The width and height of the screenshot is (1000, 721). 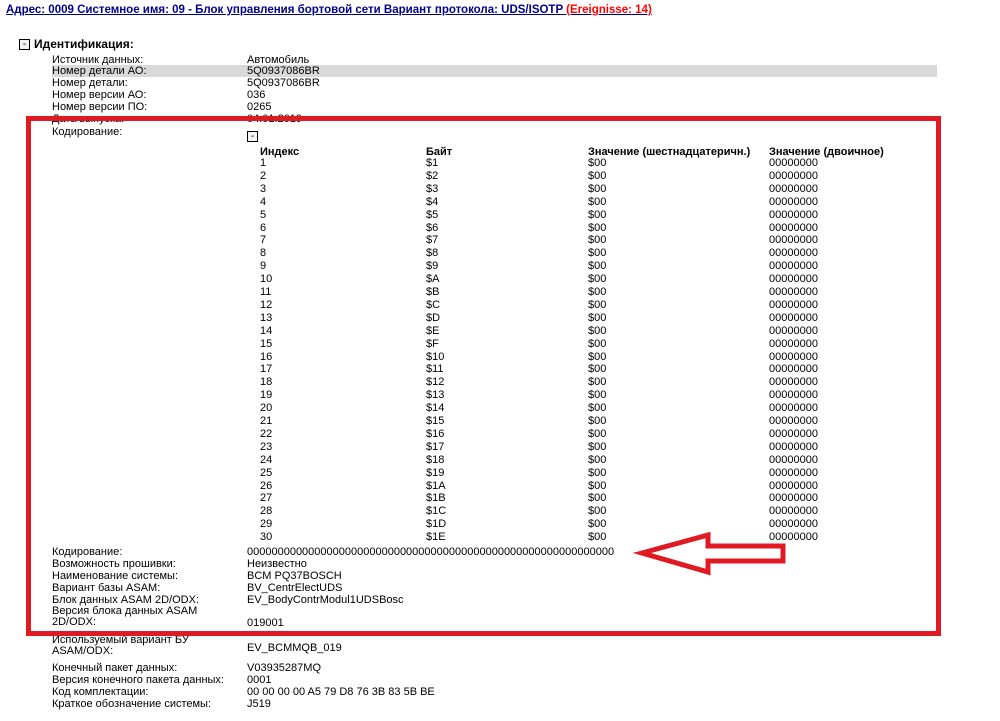 What do you see at coordinates (284, 668) in the screenshot?
I see `field-value: V03935287MQ` at bounding box center [284, 668].